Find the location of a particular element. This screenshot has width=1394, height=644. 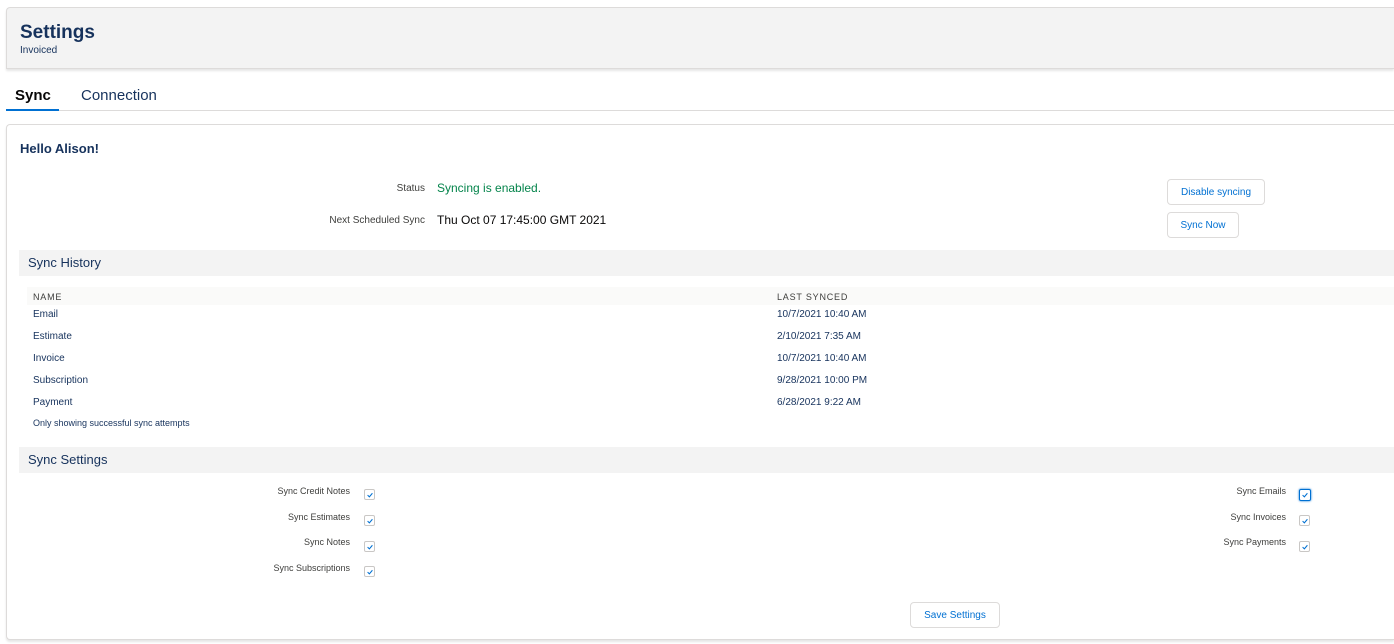

sync-emails-checkbox is located at coordinates (1305, 495).